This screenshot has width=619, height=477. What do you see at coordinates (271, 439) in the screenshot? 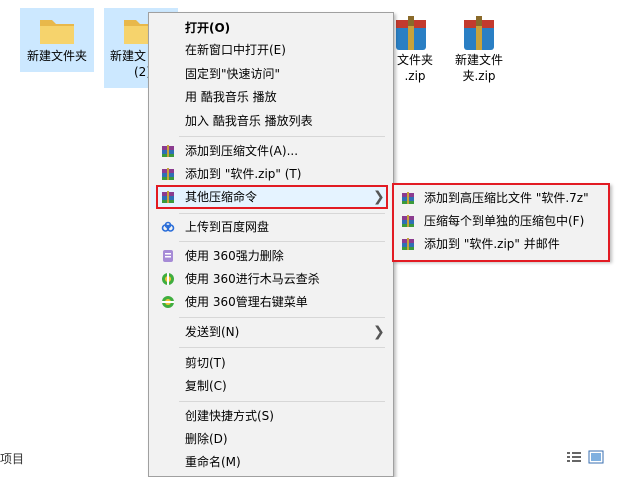
I see `menu-item-delete: 删除(D)` at bounding box center [271, 439].